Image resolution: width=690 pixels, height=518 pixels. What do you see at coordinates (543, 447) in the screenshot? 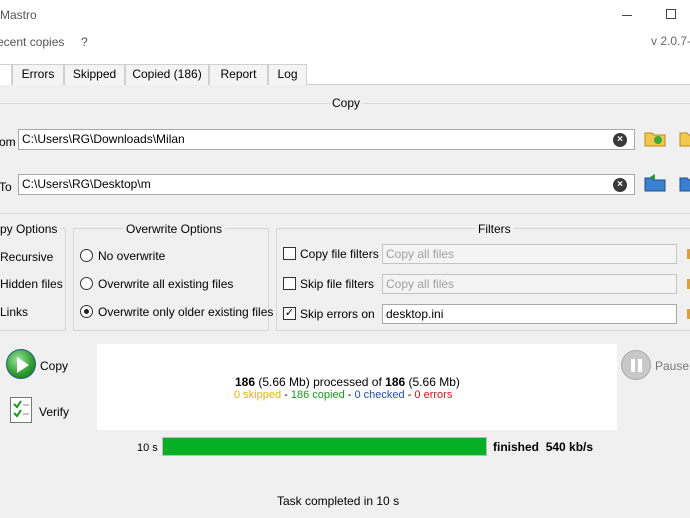
I see `transfer-status: finished 540 kb/s` at bounding box center [543, 447].